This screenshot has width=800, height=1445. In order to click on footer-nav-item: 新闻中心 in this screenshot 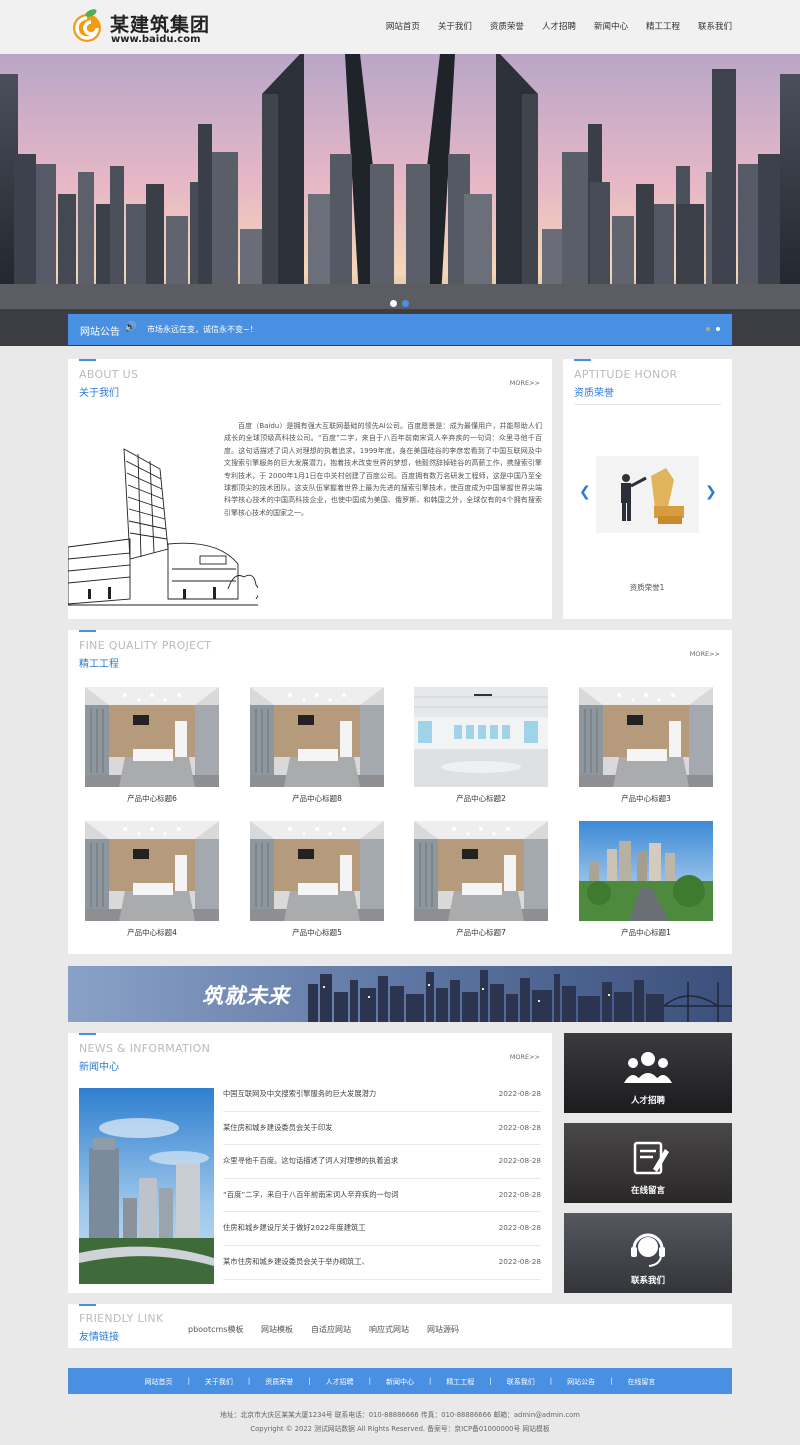, I will do `click(400, 1382)`.